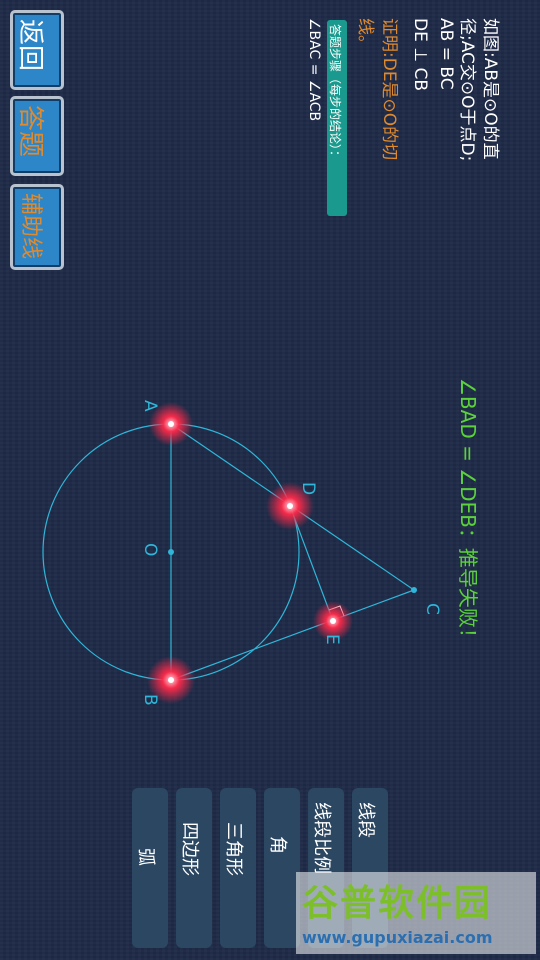 The width and height of the screenshot is (540, 960). I want to click on watermark: 谷普软件园 www.gupuxiazai.com, so click(416, 913).